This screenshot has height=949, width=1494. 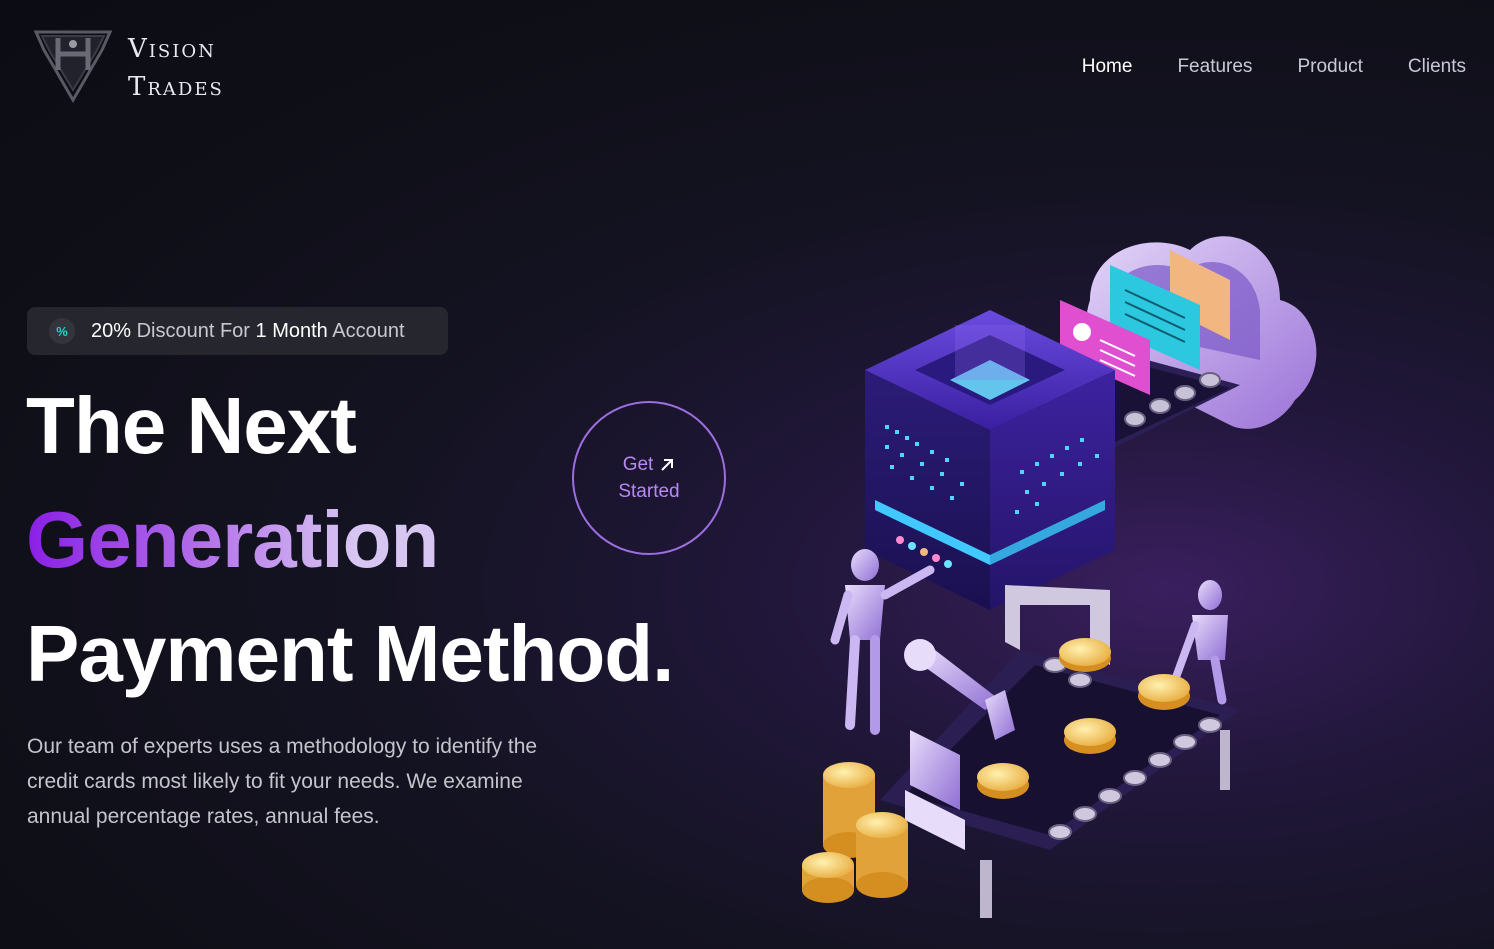 I want to click on server-cube, so click(x=990, y=460).